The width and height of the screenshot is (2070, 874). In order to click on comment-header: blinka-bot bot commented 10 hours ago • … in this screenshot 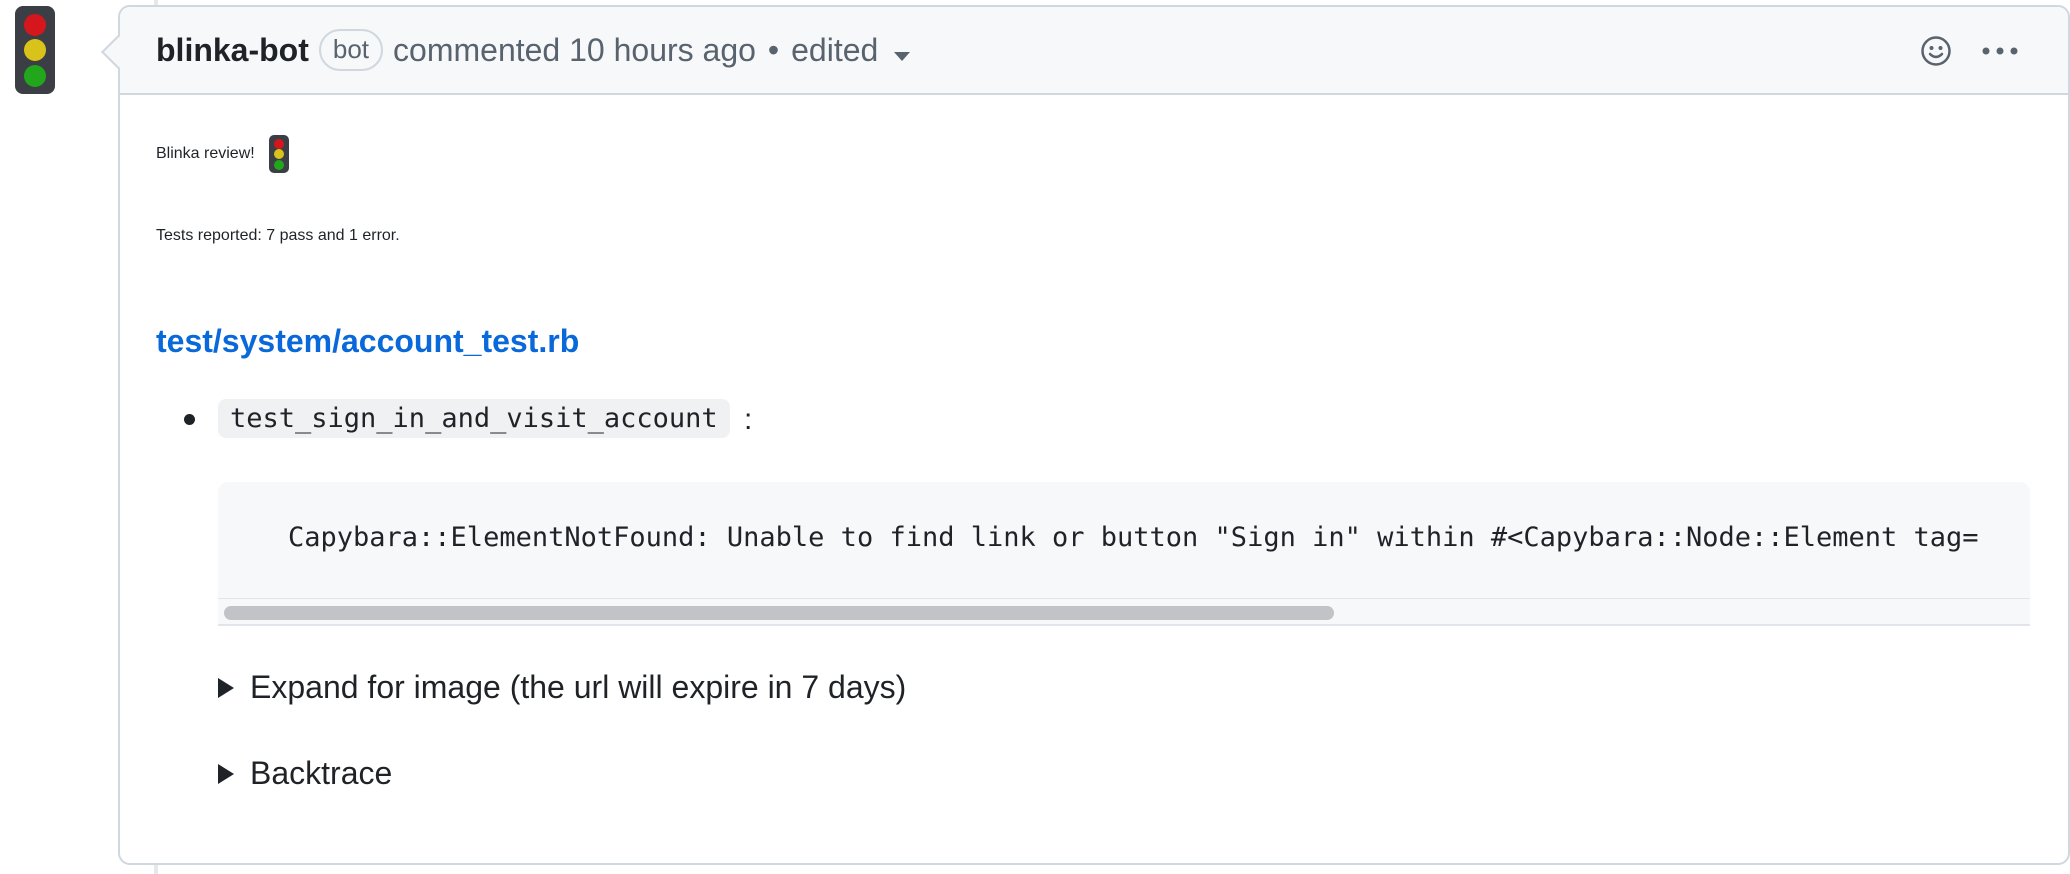, I will do `click(1094, 51)`.